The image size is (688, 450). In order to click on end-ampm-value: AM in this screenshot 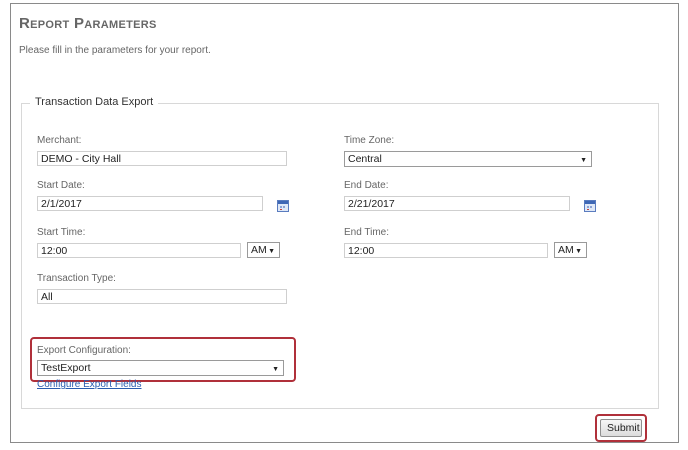, I will do `click(566, 250)`.